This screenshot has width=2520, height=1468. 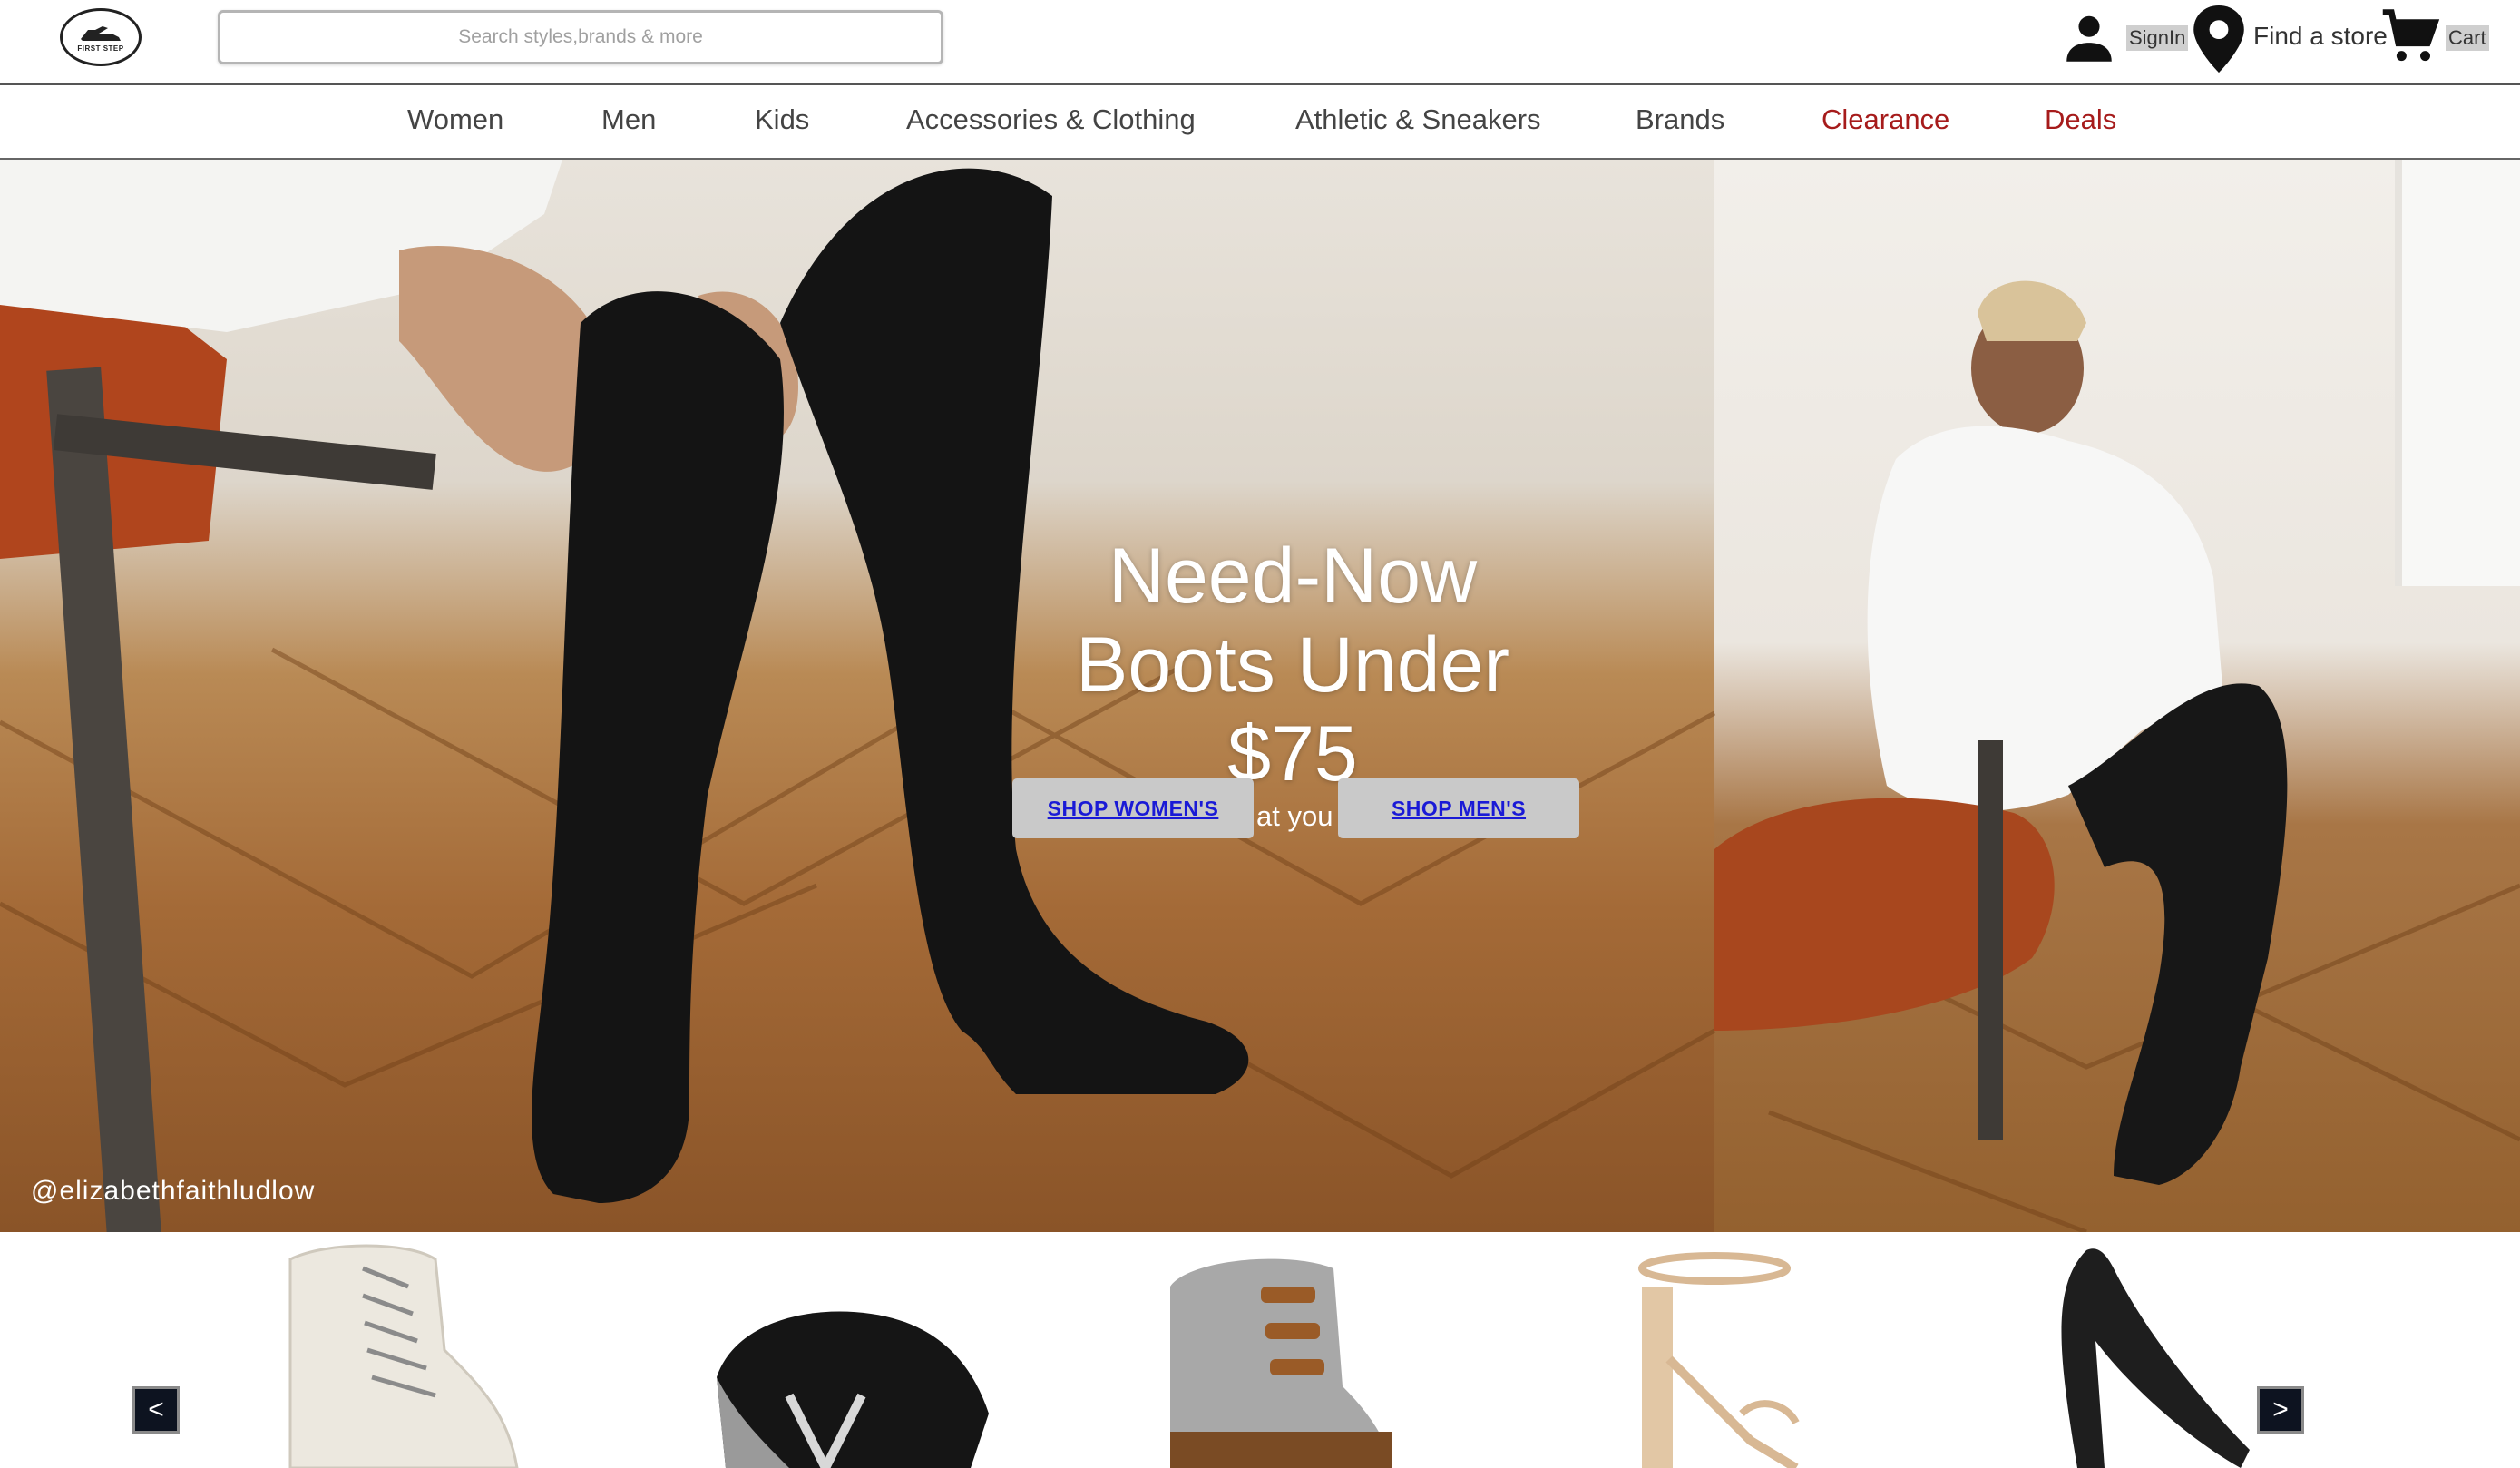 I want to click on user-icon, so click(x=2089, y=41).